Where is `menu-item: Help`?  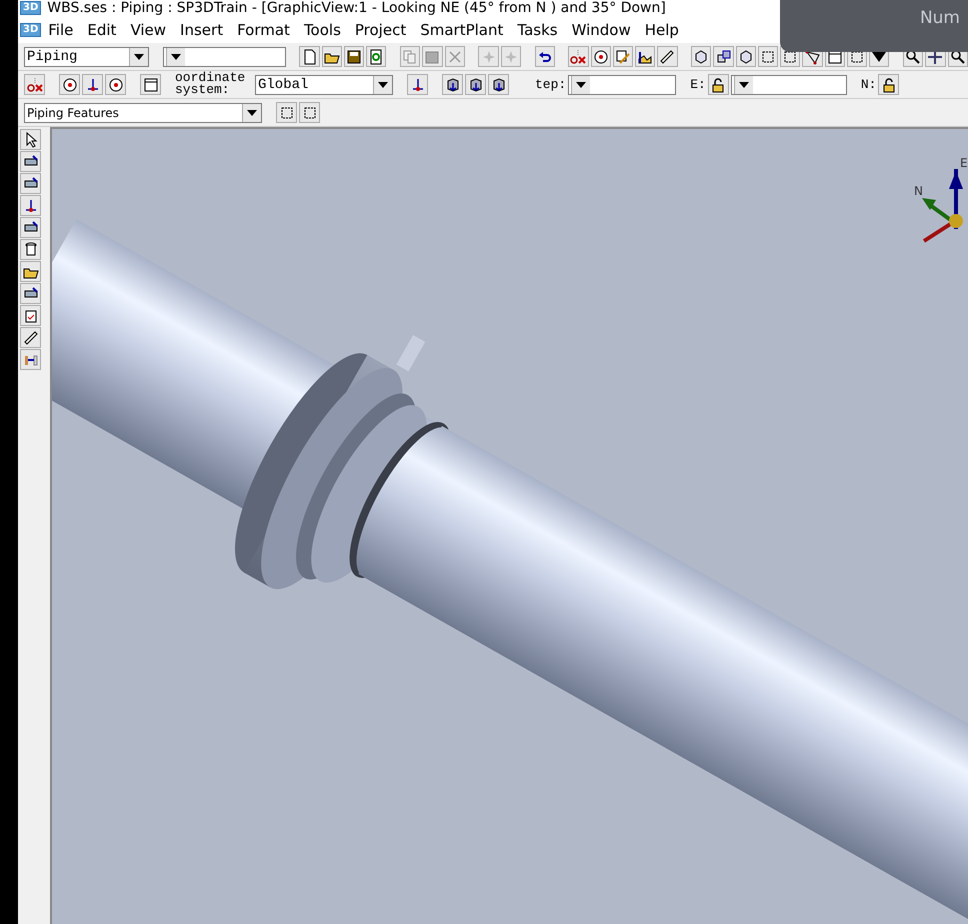
menu-item: Help is located at coordinates (662, 29).